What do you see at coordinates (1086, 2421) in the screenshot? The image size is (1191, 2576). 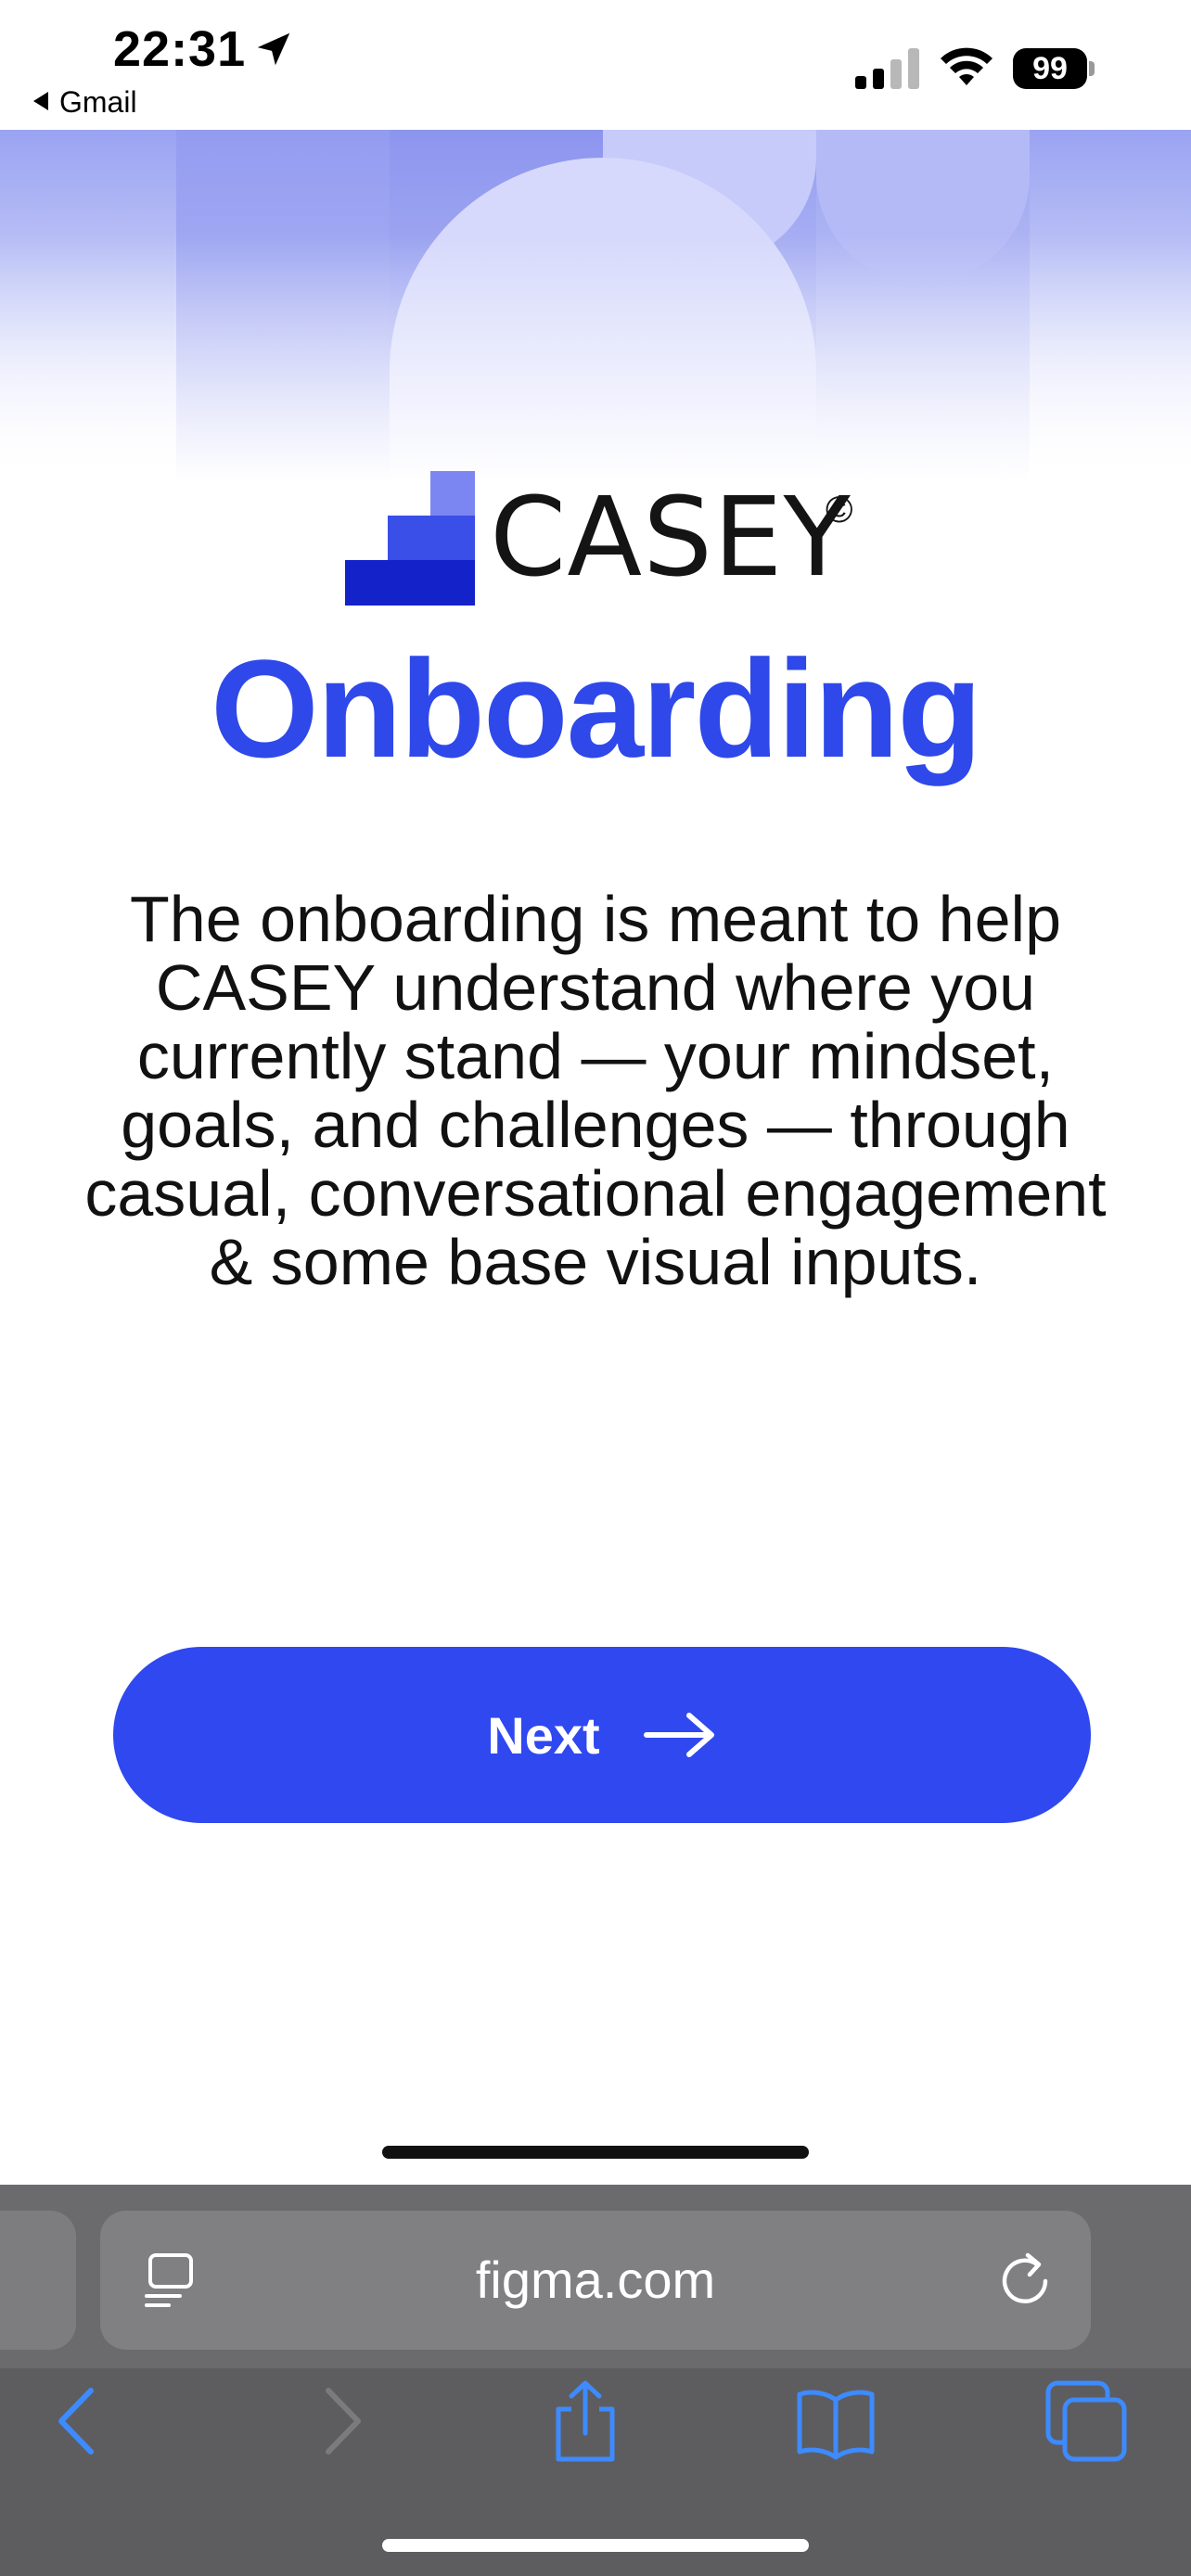 I see `tabs-icon` at bounding box center [1086, 2421].